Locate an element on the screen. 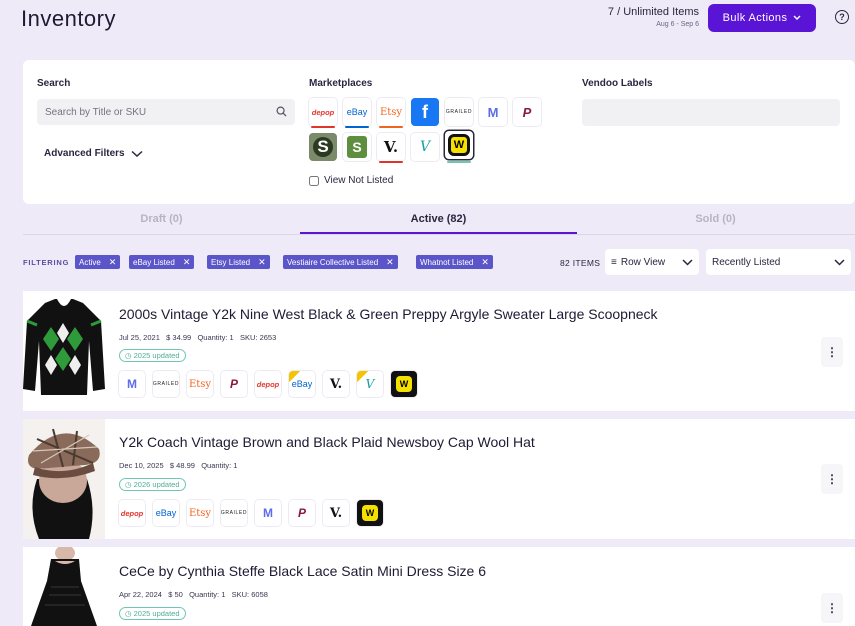 This screenshot has height=626, width=855. page-title: Inventory is located at coordinates (68, 18).